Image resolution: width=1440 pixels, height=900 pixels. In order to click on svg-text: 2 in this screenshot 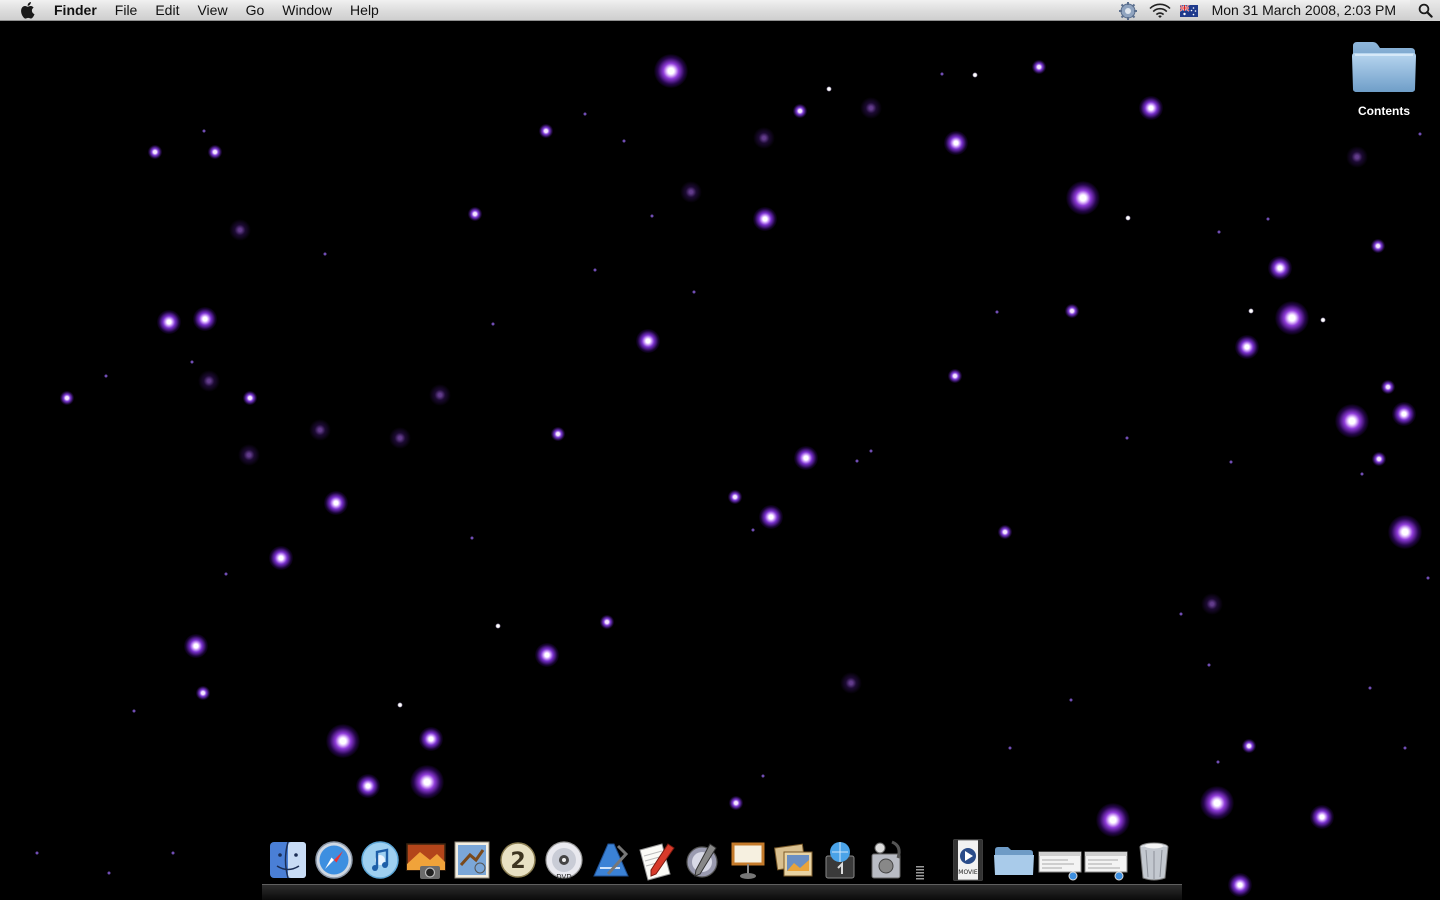, I will do `click(517, 861)`.